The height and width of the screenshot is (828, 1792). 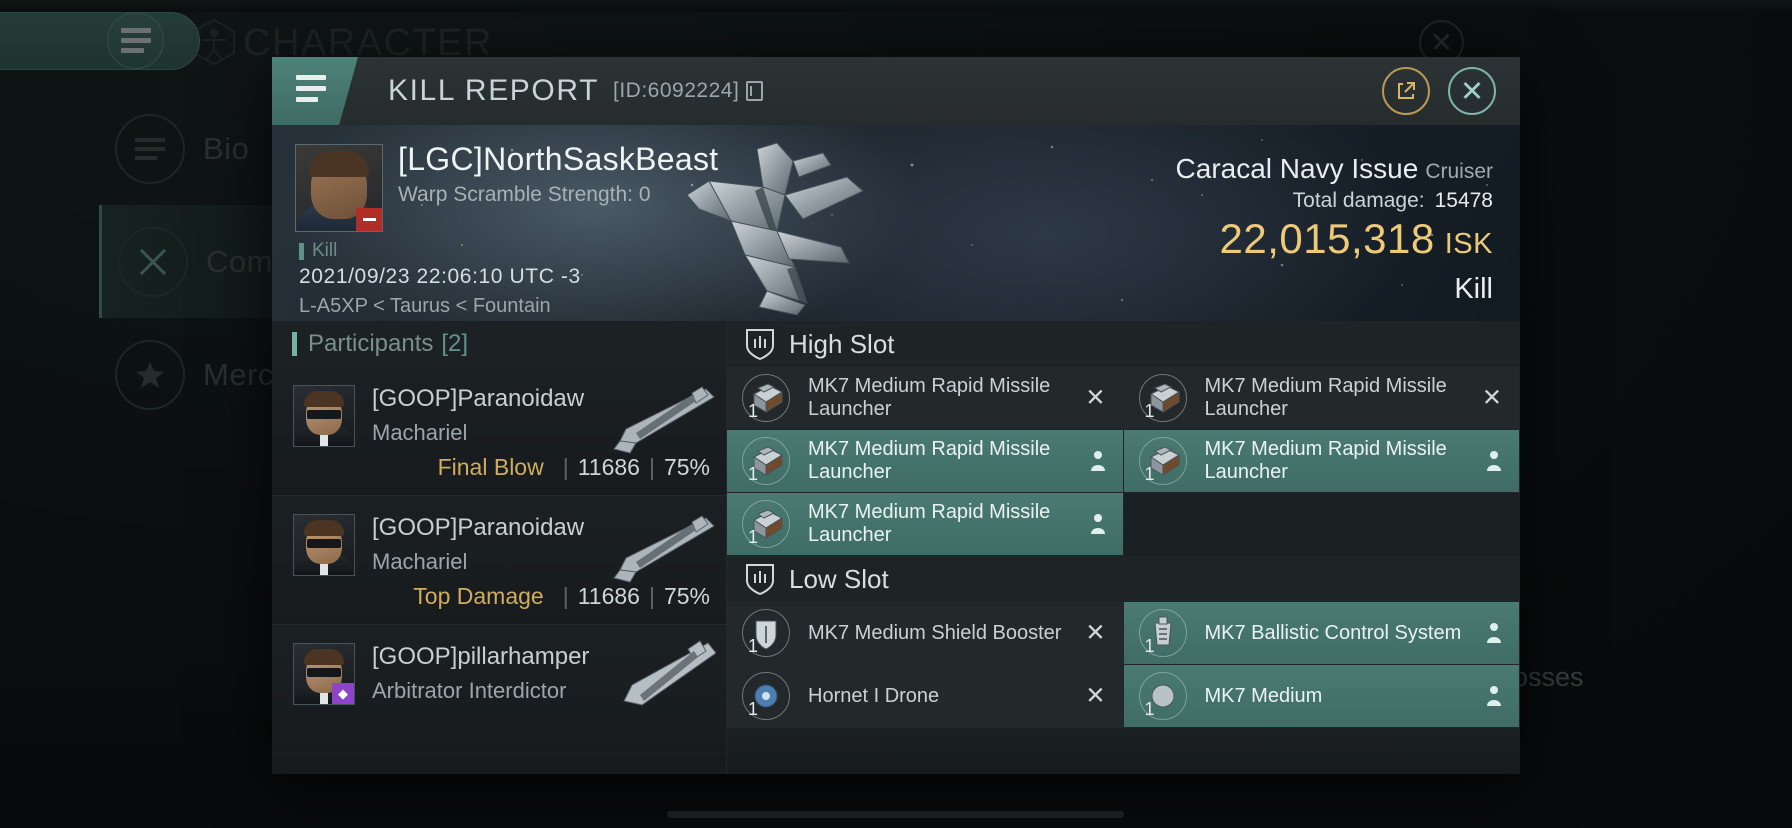 I want to click on participant-stats: Top Damage | 11686 | 75%, so click(x=561, y=596).